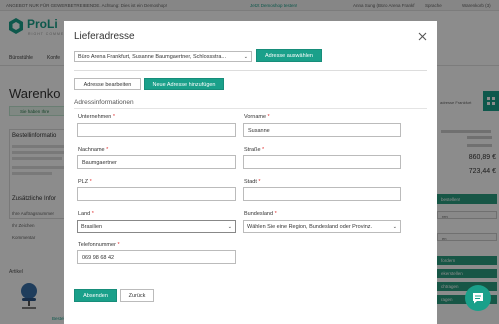 The image size is (499, 324). I want to click on chat-button, so click(478, 298).